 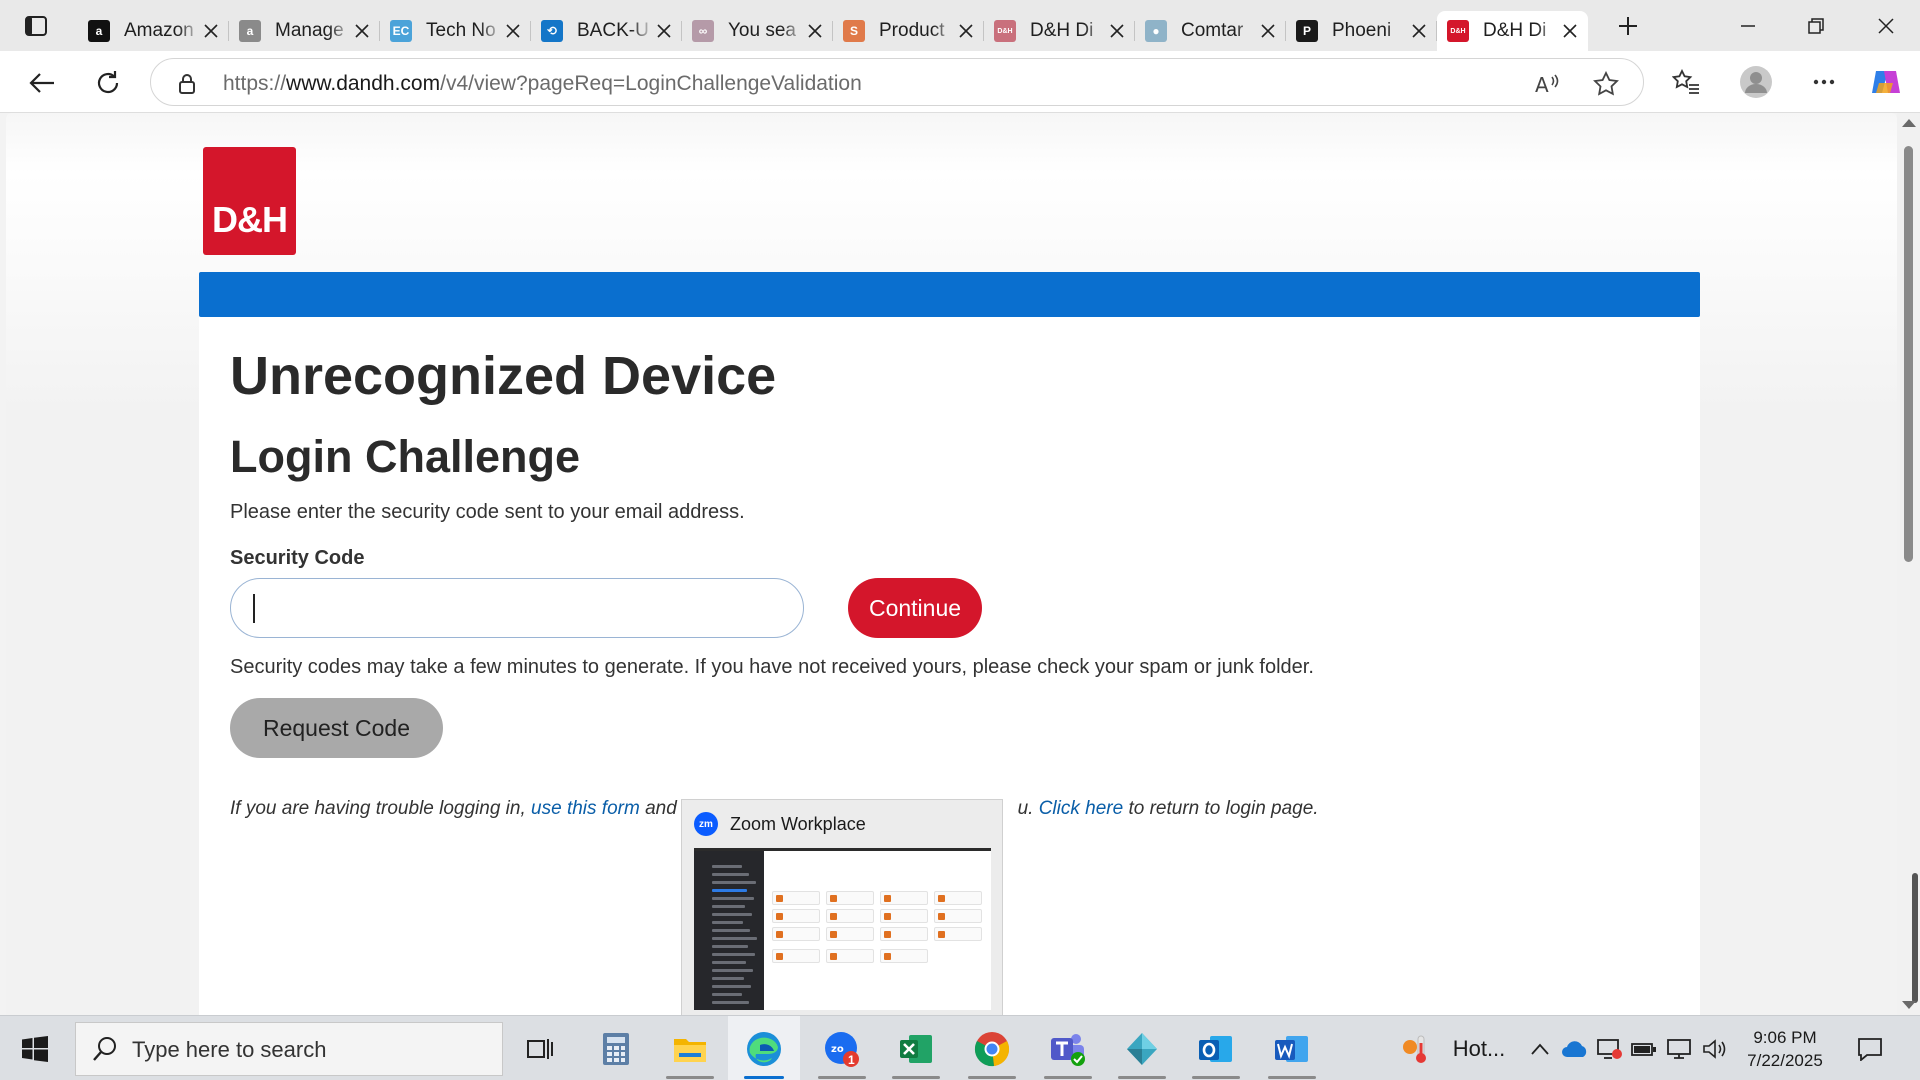 What do you see at coordinates (616, 1048) in the screenshot?
I see `calculator-app` at bounding box center [616, 1048].